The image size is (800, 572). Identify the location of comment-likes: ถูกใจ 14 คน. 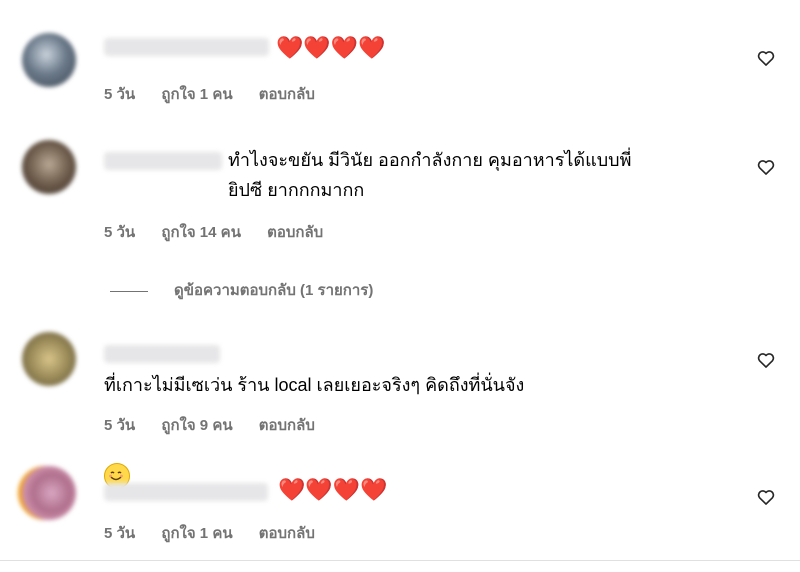
(201, 232).